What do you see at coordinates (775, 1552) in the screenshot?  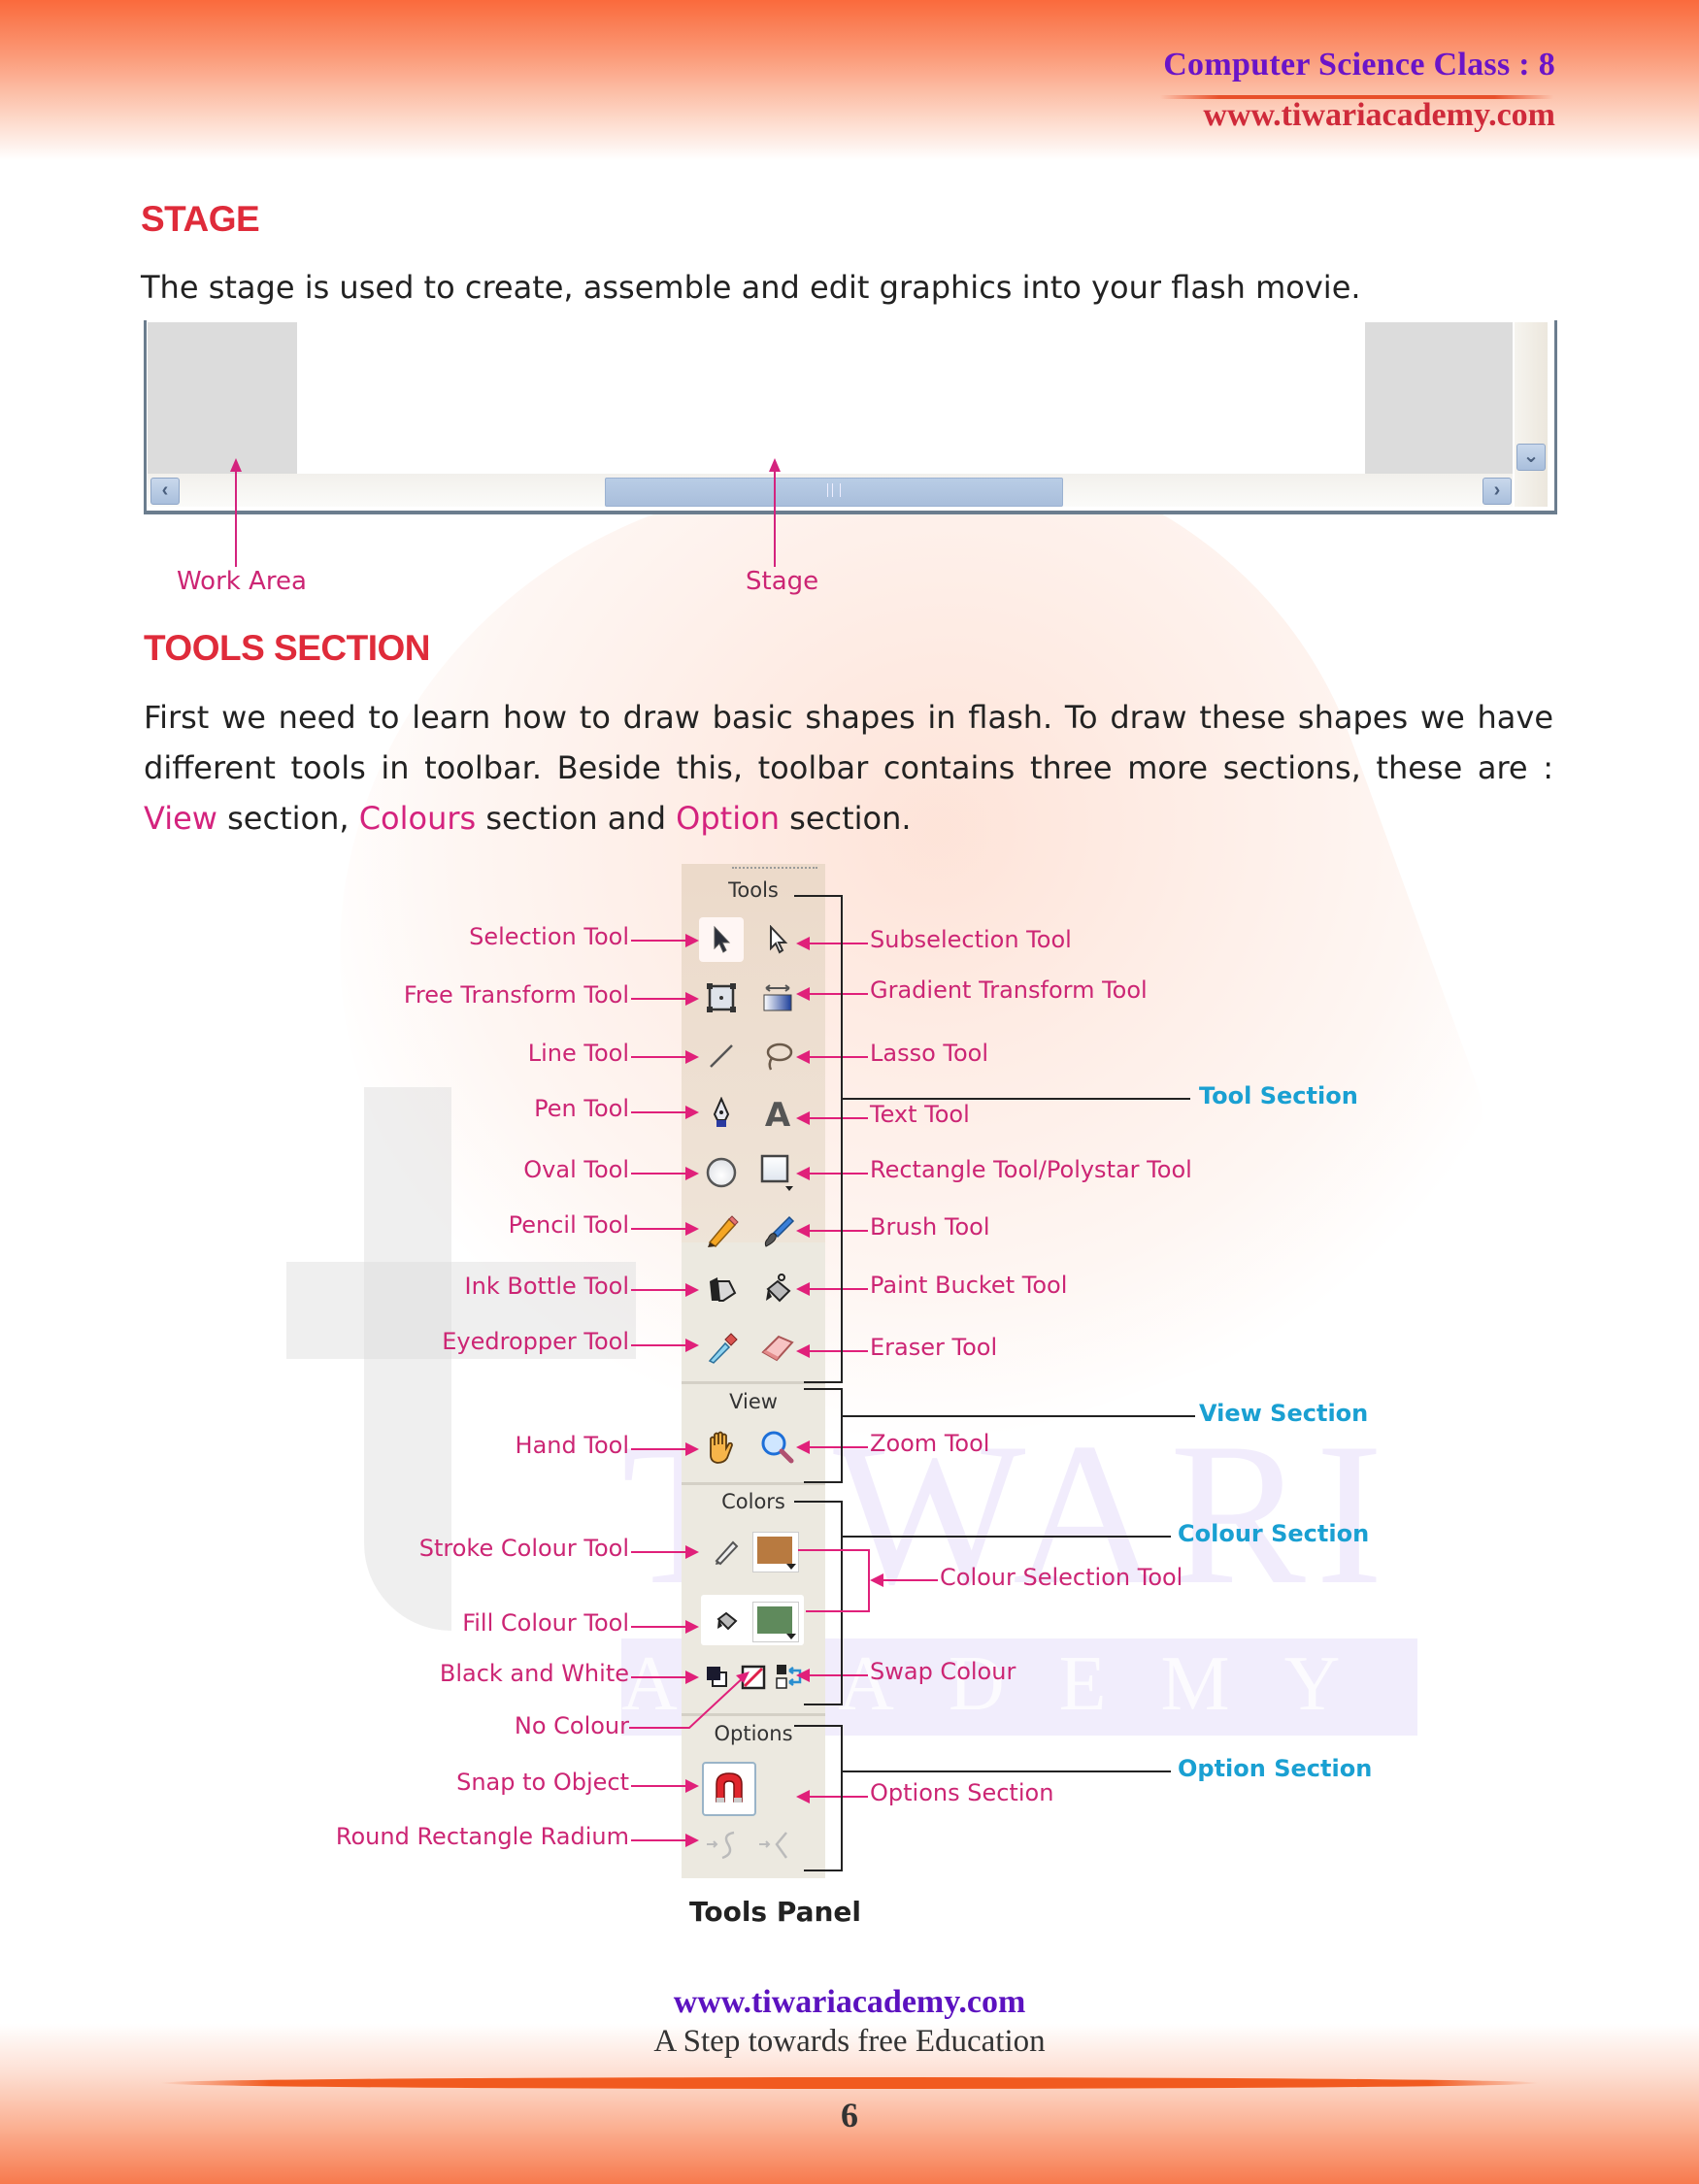 I see `stroke-colour-swatch` at bounding box center [775, 1552].